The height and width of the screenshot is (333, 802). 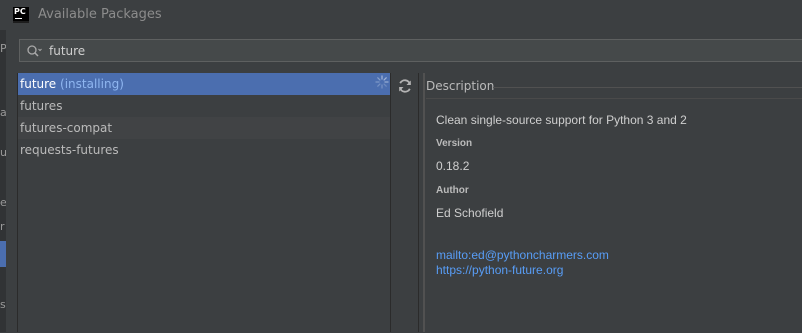 What do you see at coordinates (92, 84) in the screenshot?
I see `install-status: (installing)` at bounding box center [92, 84].